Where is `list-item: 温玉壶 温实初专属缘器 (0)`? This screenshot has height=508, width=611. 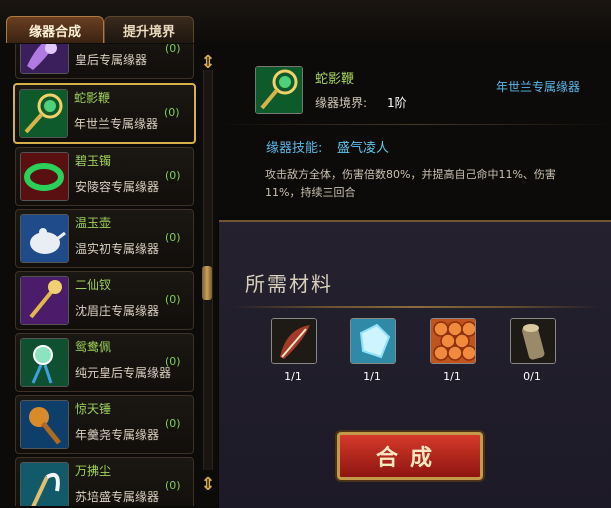
list-item: 温玉壶 温实初专属缘器 (0) is located at coordinates (104, 238).